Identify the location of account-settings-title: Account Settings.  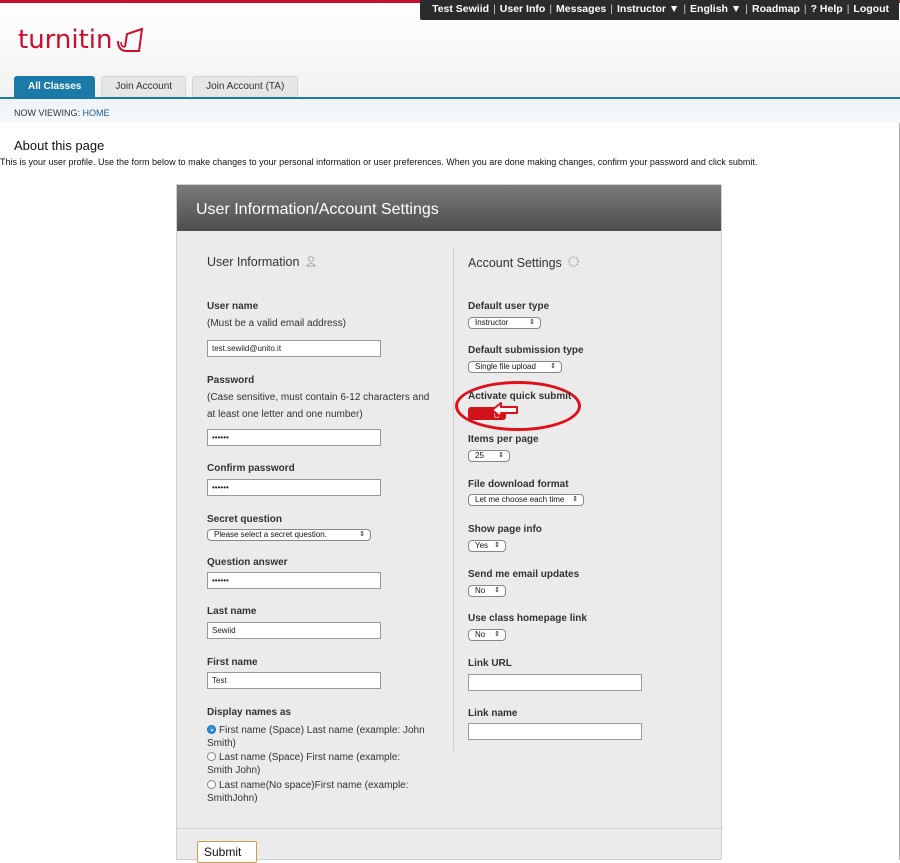
(515, 263).